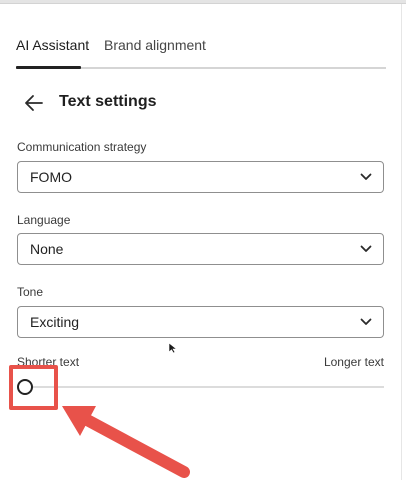 This screenshot has width=406, height=480. Describe the element at coordinates (51, 177) in the screenshot. I see `communication-strategy-value: FOMO` at that location.